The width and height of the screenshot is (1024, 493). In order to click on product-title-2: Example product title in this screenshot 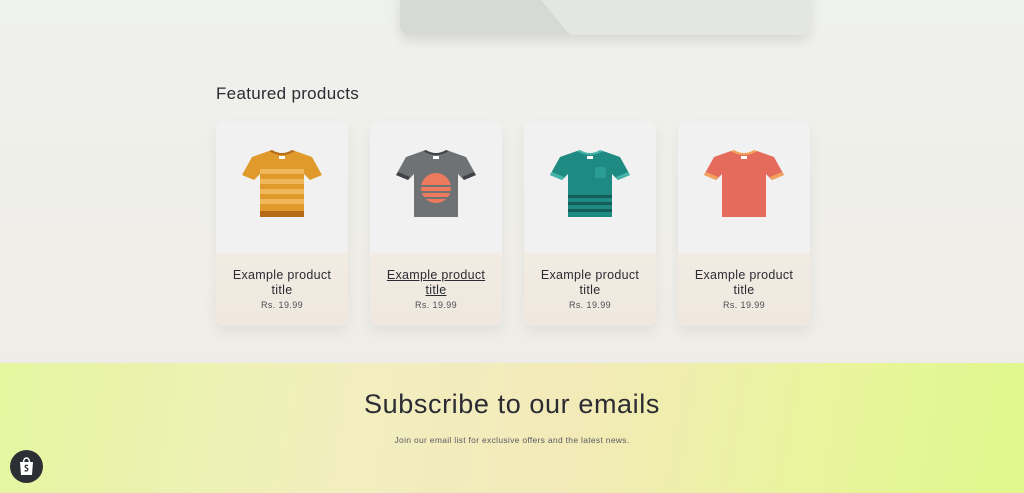, I will do `click(436, 283)`.